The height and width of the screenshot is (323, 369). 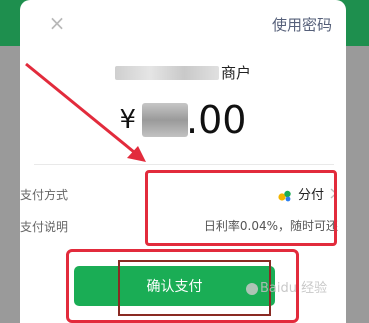 I want to click on watermark: Baidu 经验, so click(x=286, y=286).